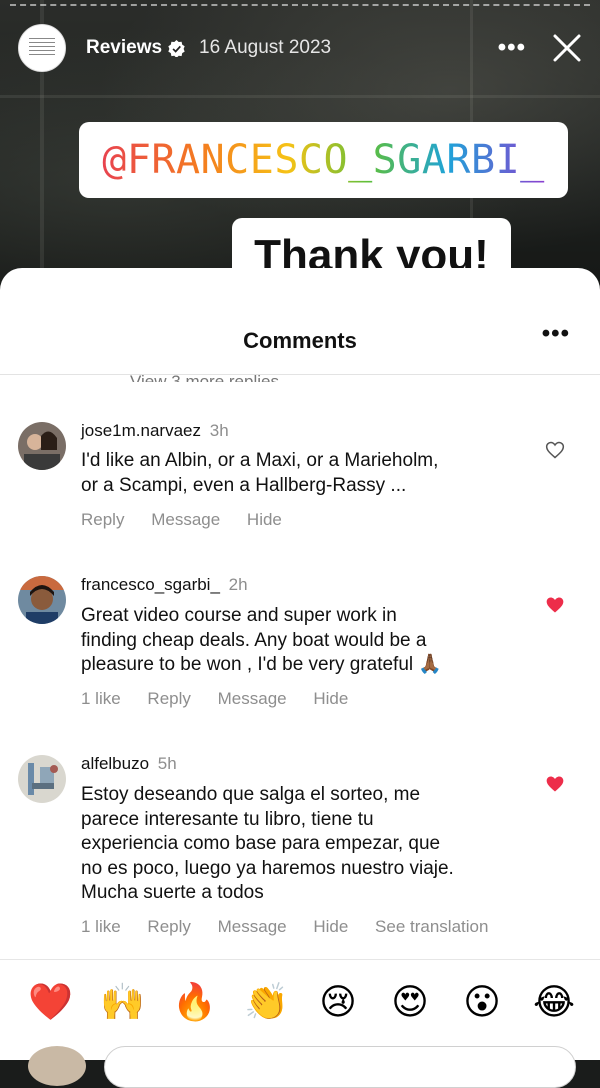  I want to click on comment-text-line: parece interesante tu libro, tiene tu, so click(227, 819).